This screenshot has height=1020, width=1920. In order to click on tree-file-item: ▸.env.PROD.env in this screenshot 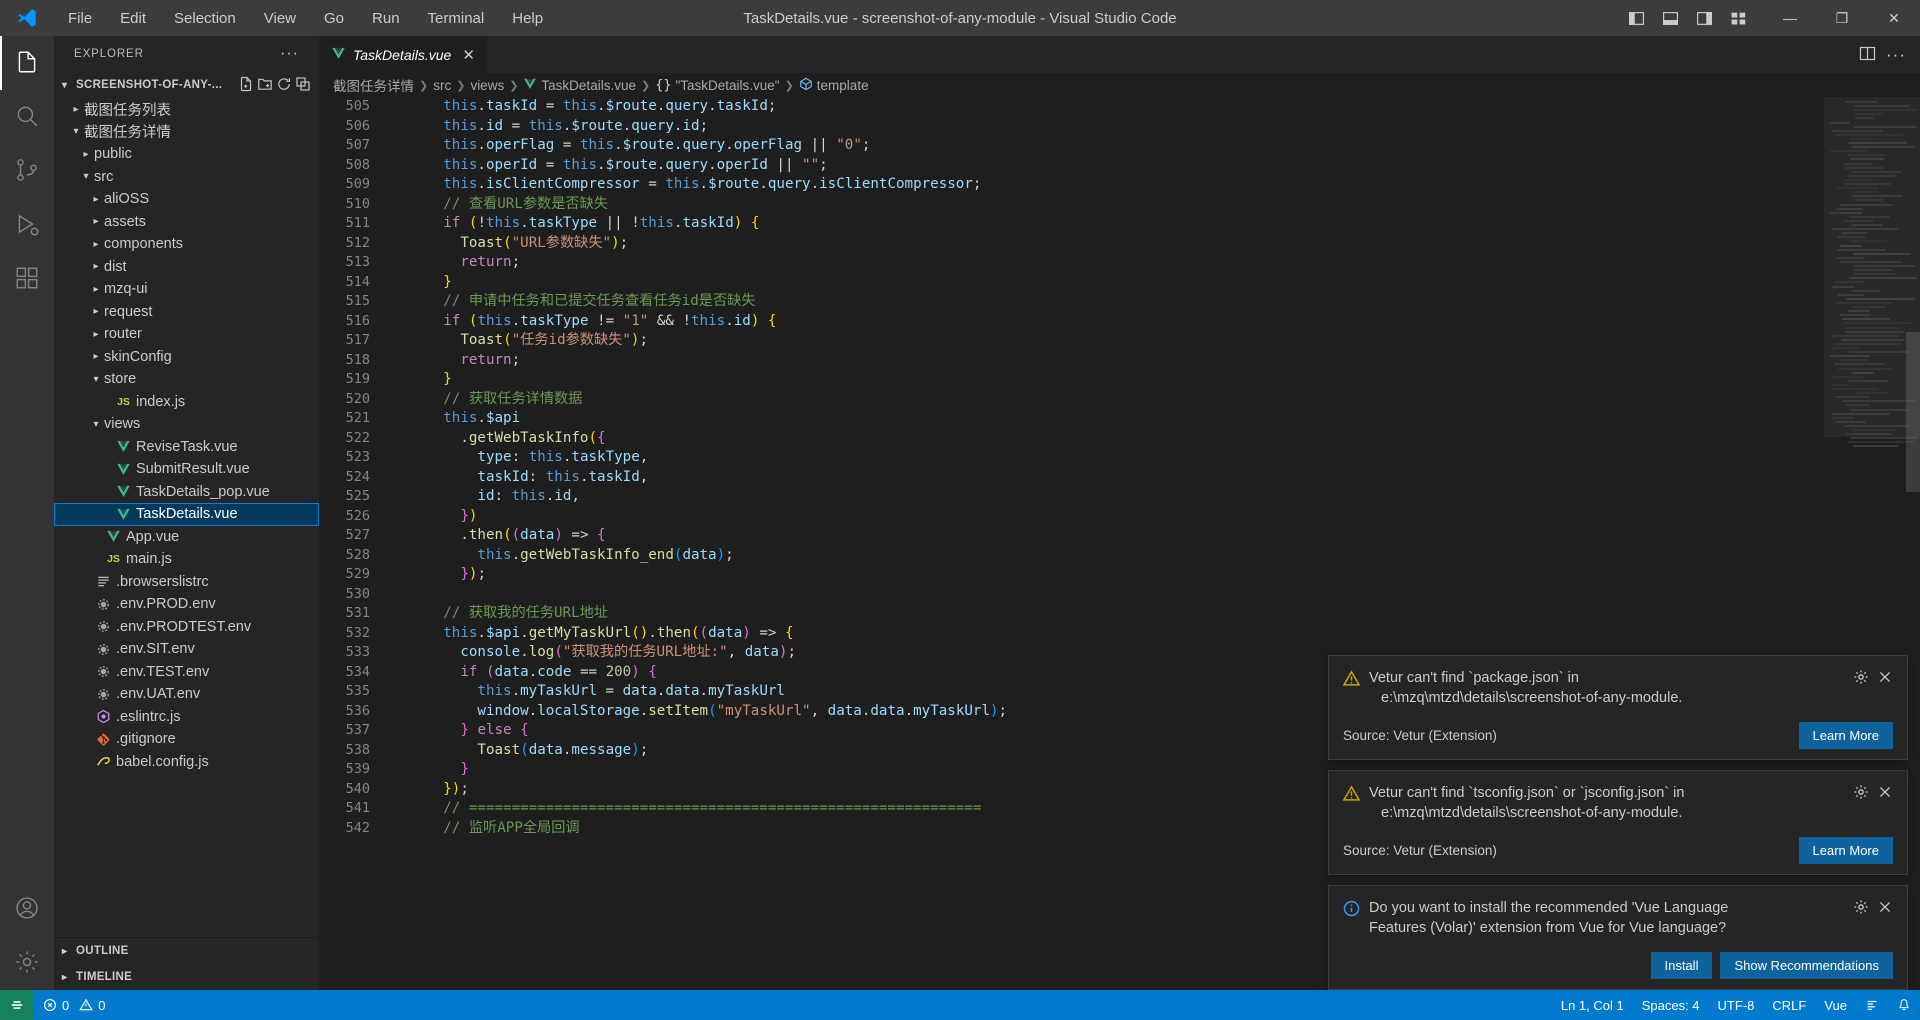, I will do `click(186, 604)`.